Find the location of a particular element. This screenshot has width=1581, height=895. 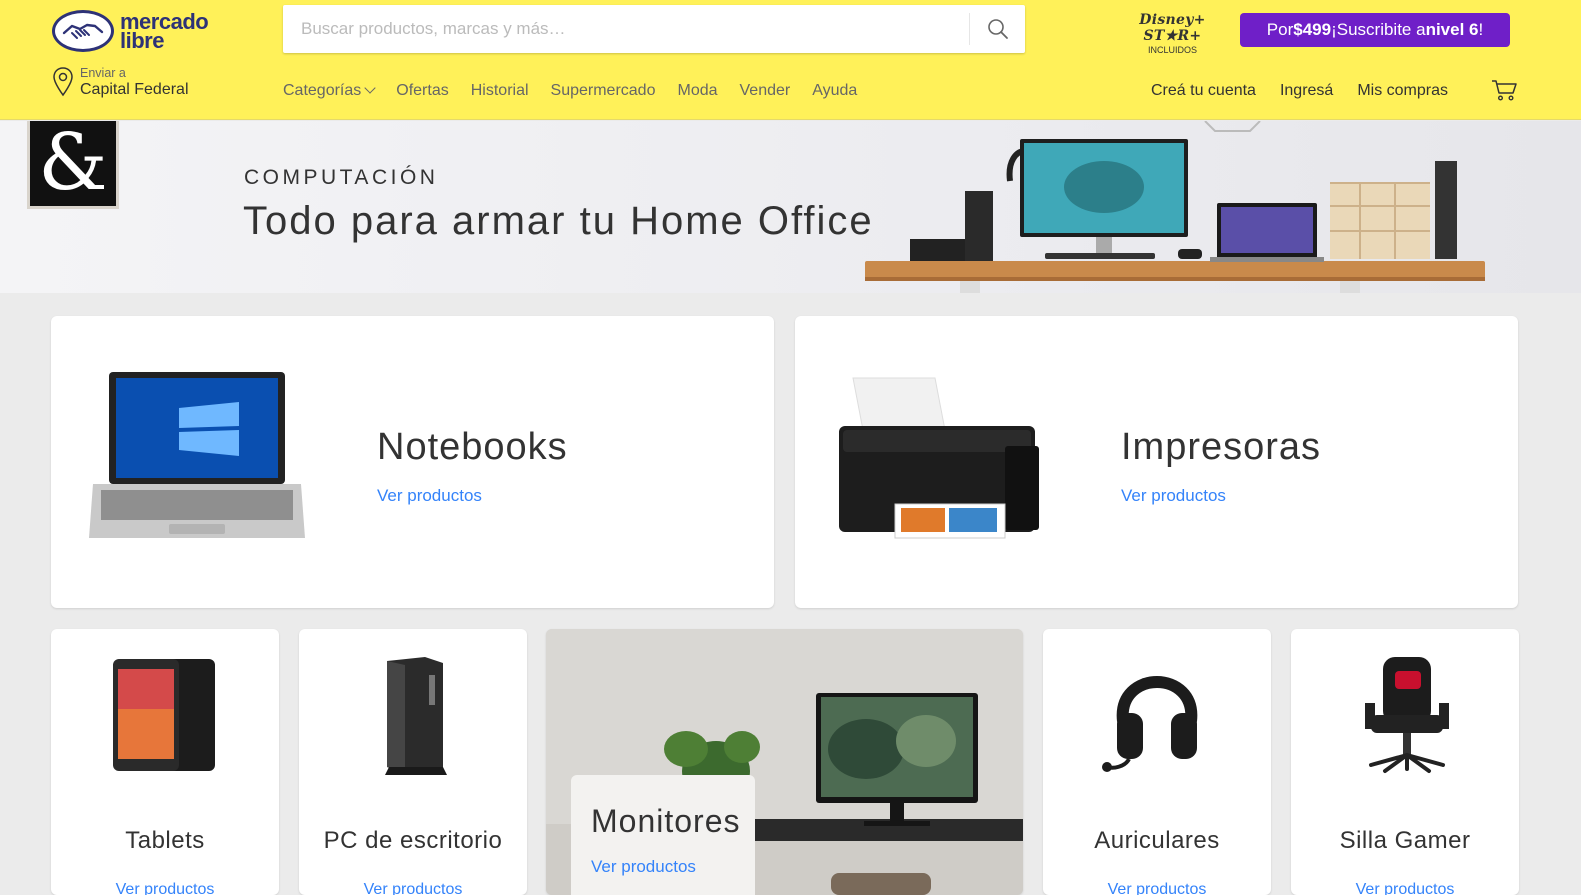

nav-categorias-label: Categorías is located at coordinates (322, 90).